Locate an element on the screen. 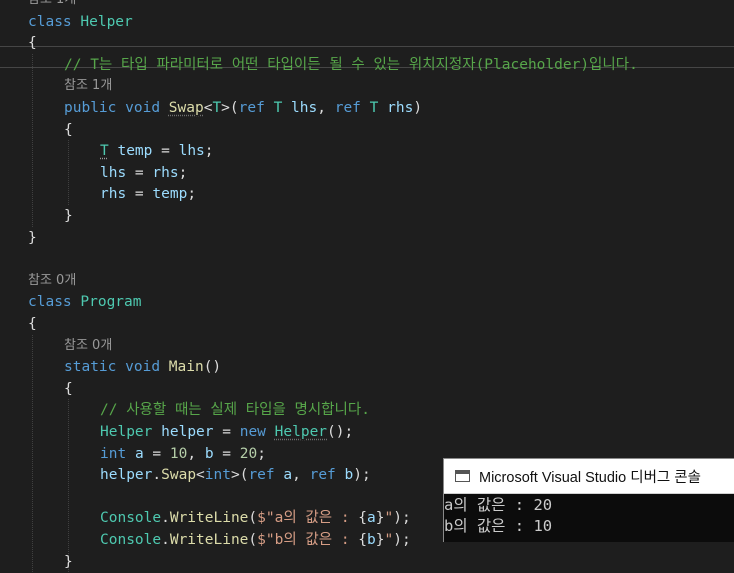 This screenshot has height=573, width=734. code-token: 20 is located at coordinates (248, 453).